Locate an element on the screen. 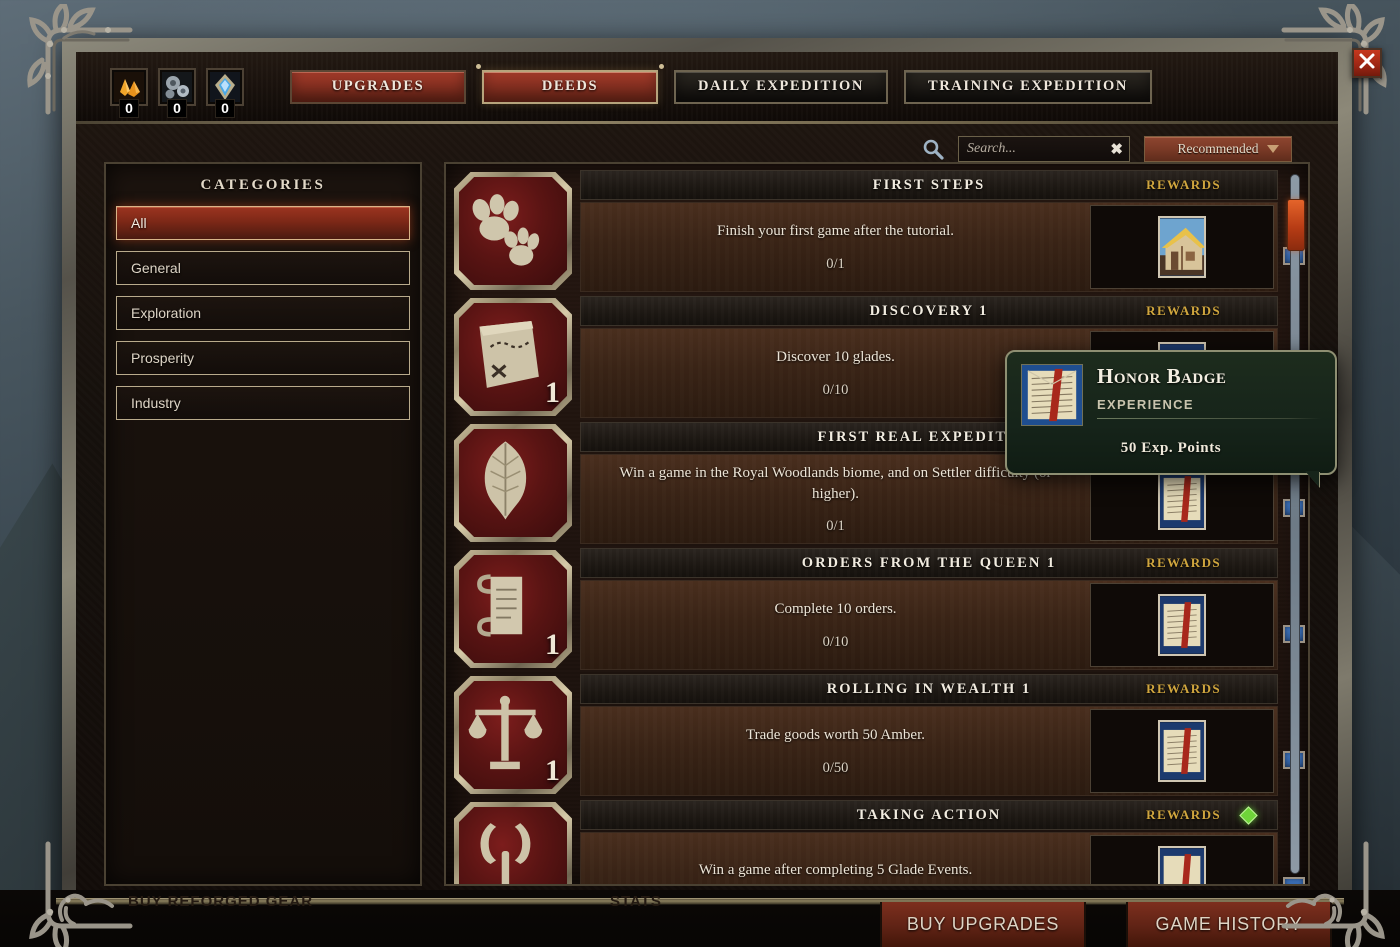  search-icon is located at coordinates (933, 149).